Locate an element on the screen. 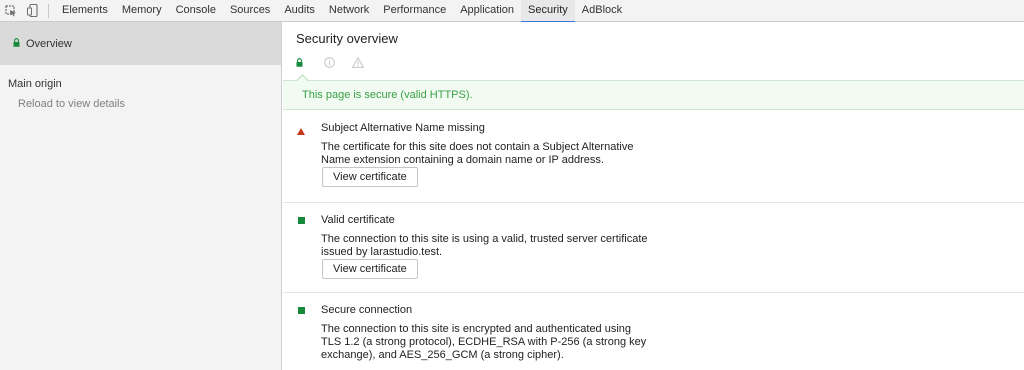  sidebar-item-label: Overview is located at coordinates (49, 43).